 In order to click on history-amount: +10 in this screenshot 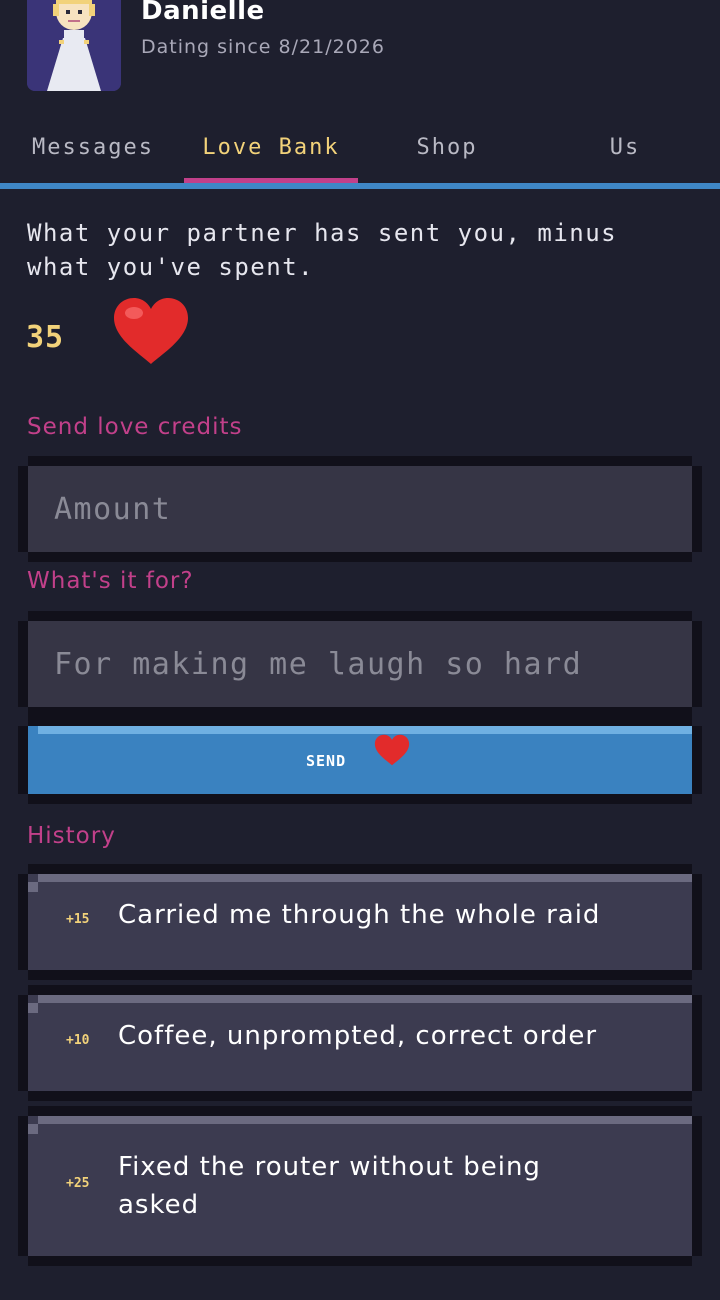, I will do `click(78, 1040)`.